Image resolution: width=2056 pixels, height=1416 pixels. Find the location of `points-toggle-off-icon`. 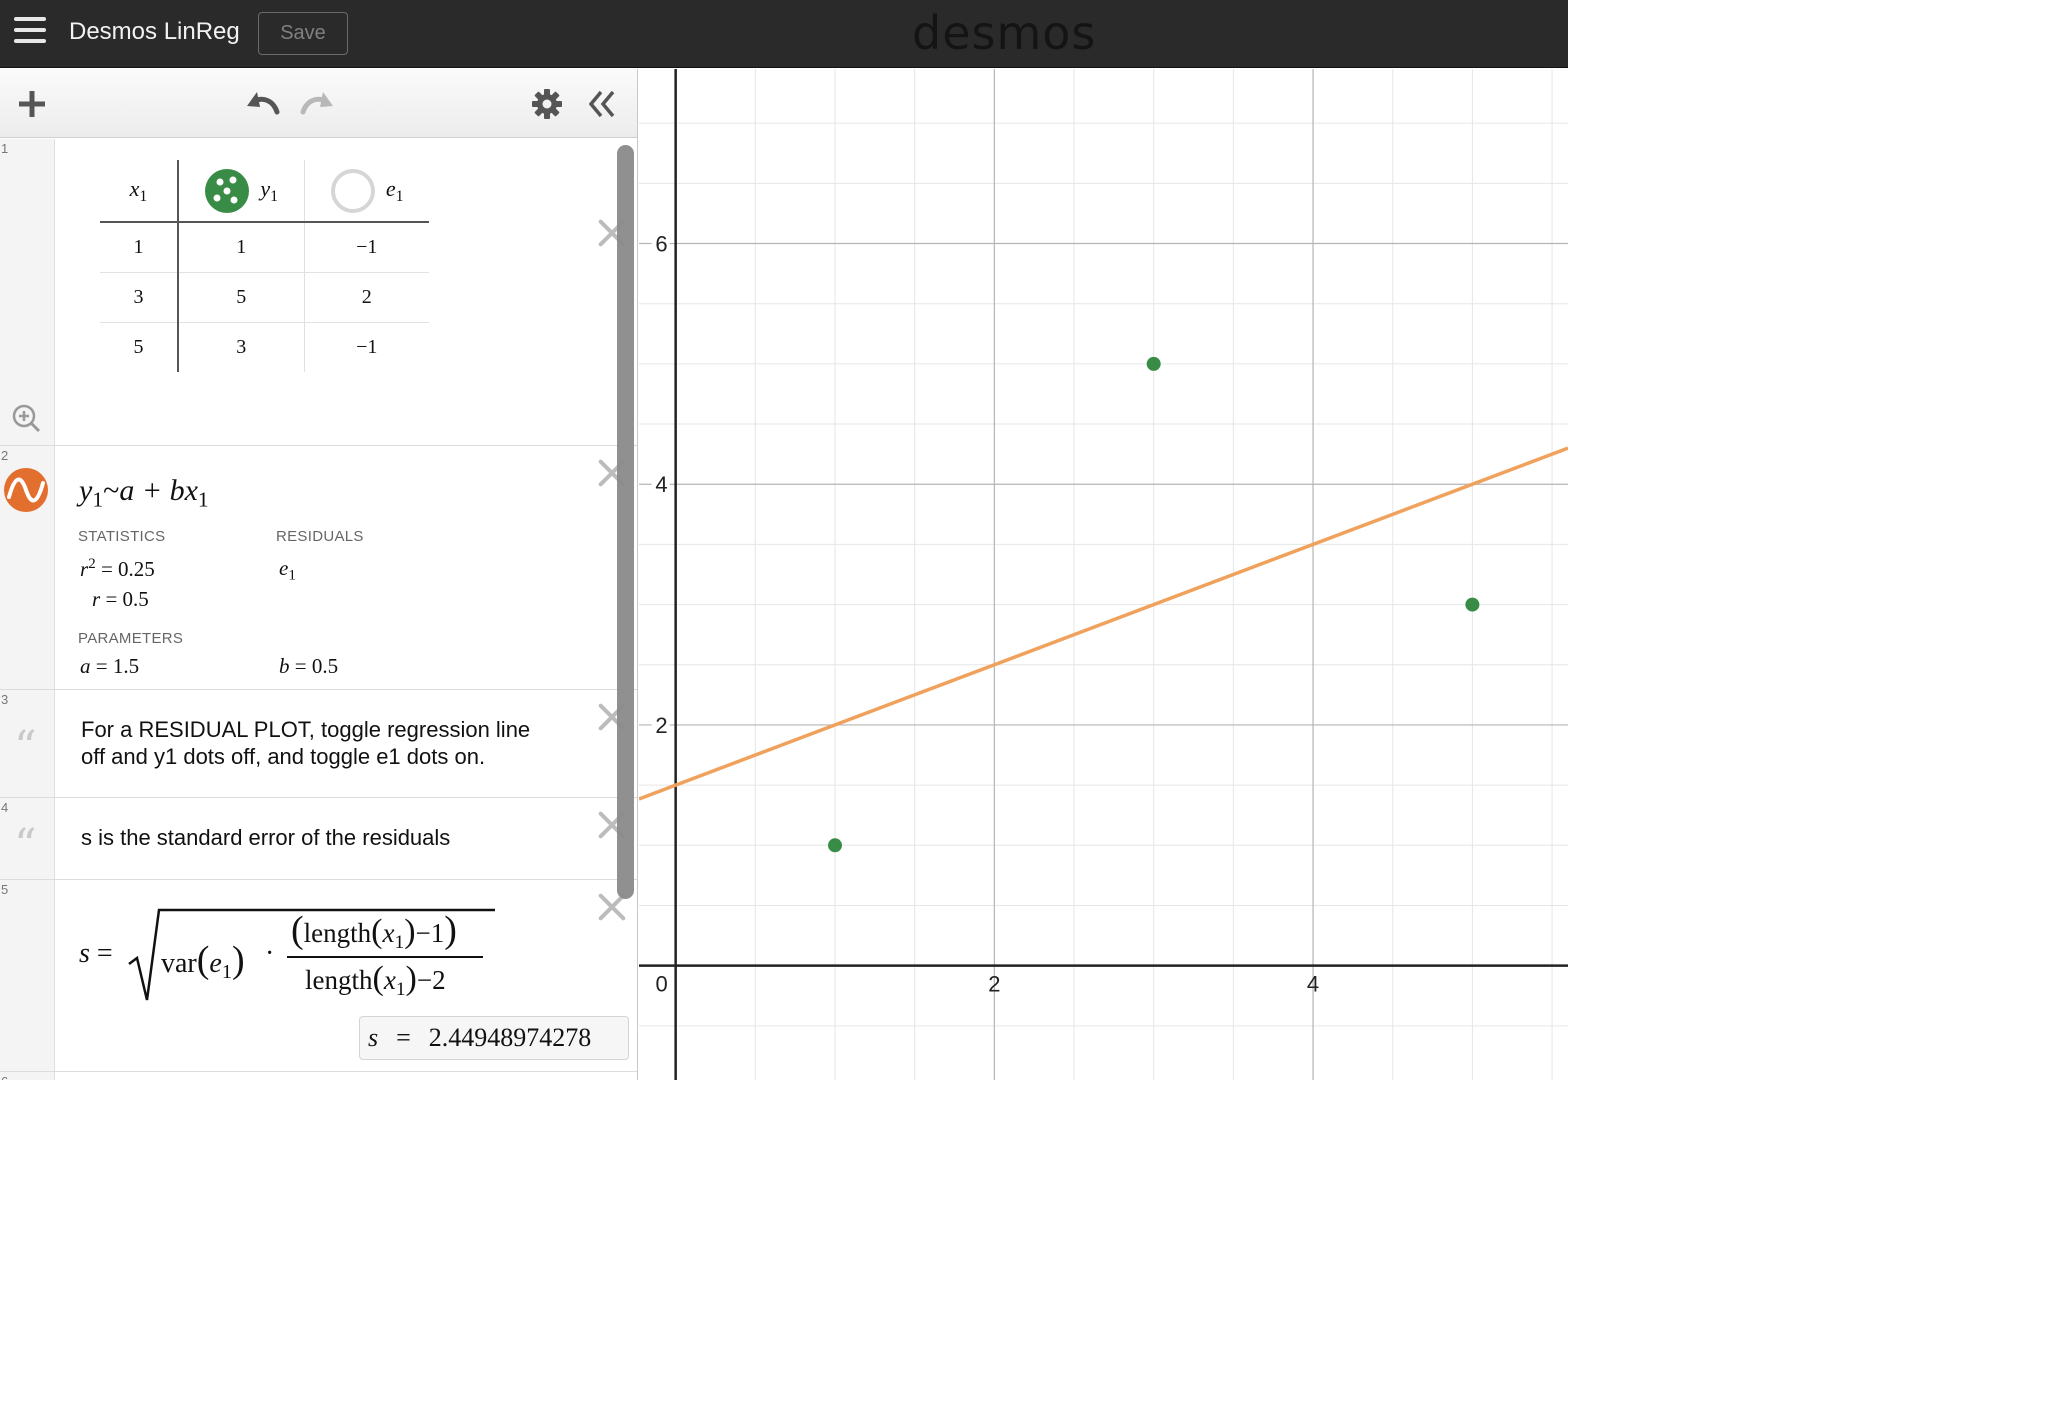

points-toggle-off-icon is located at coordinates (353, 191).